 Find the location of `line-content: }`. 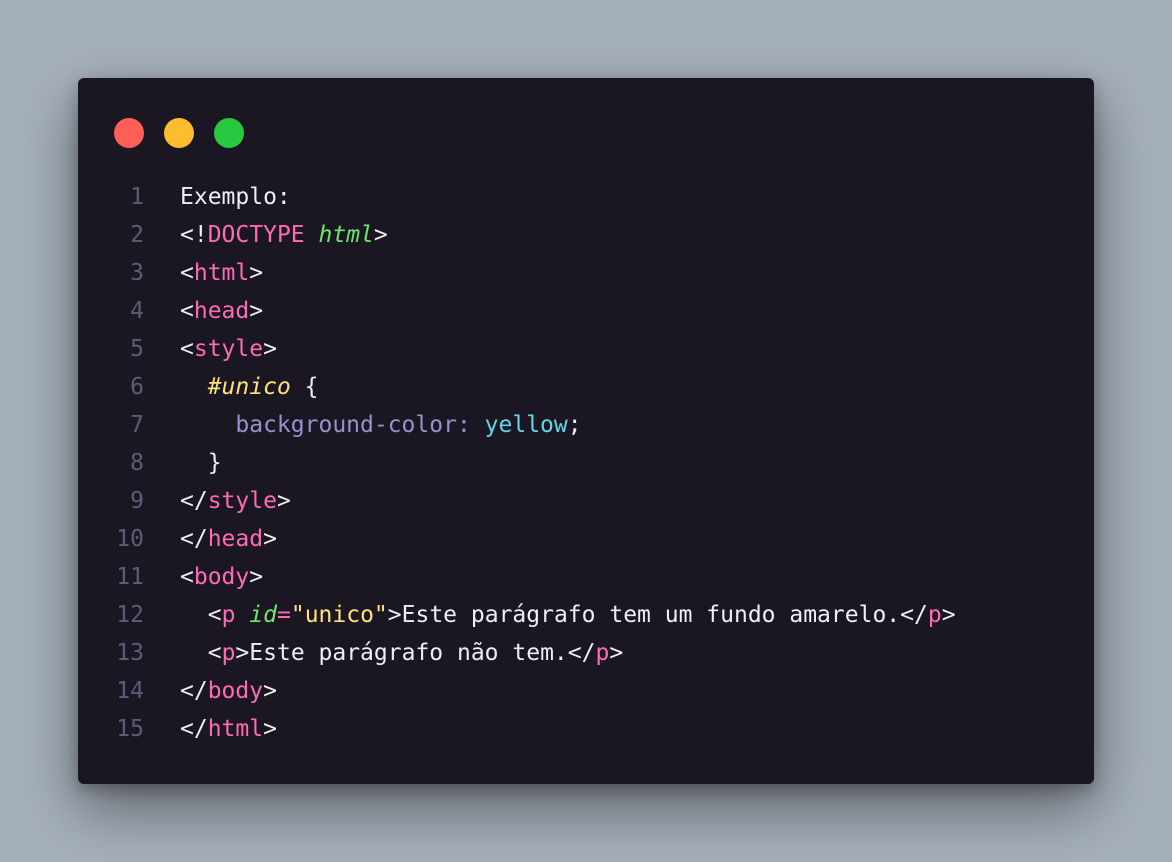

line-content: } is located at coordinates (201, 463).